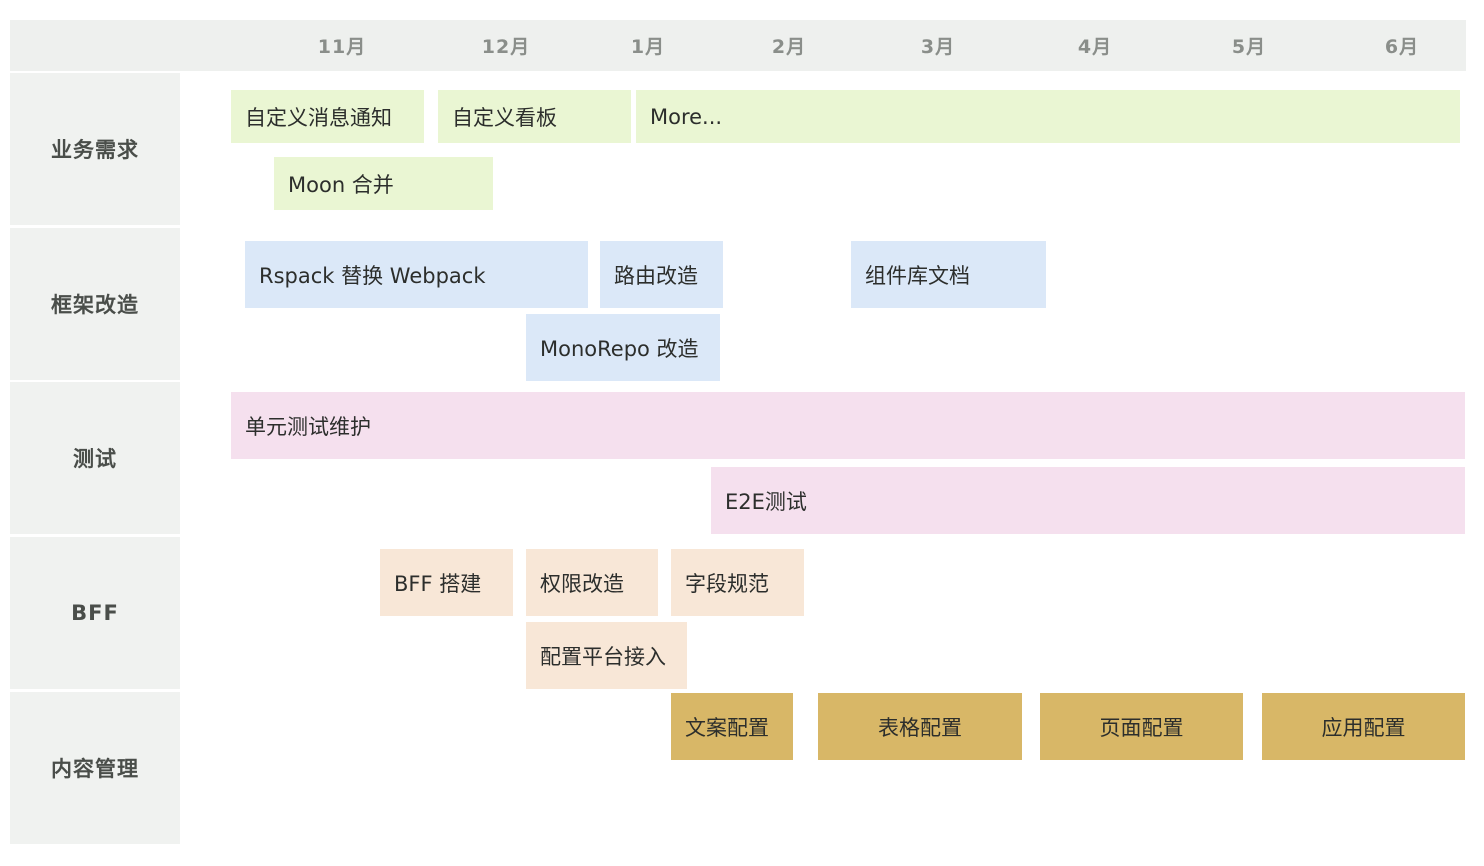 The image size is (1484, 866). Describe the element at coordinates (727, 583) in the screenshot. I see `task-label: 字段规范` at that location.